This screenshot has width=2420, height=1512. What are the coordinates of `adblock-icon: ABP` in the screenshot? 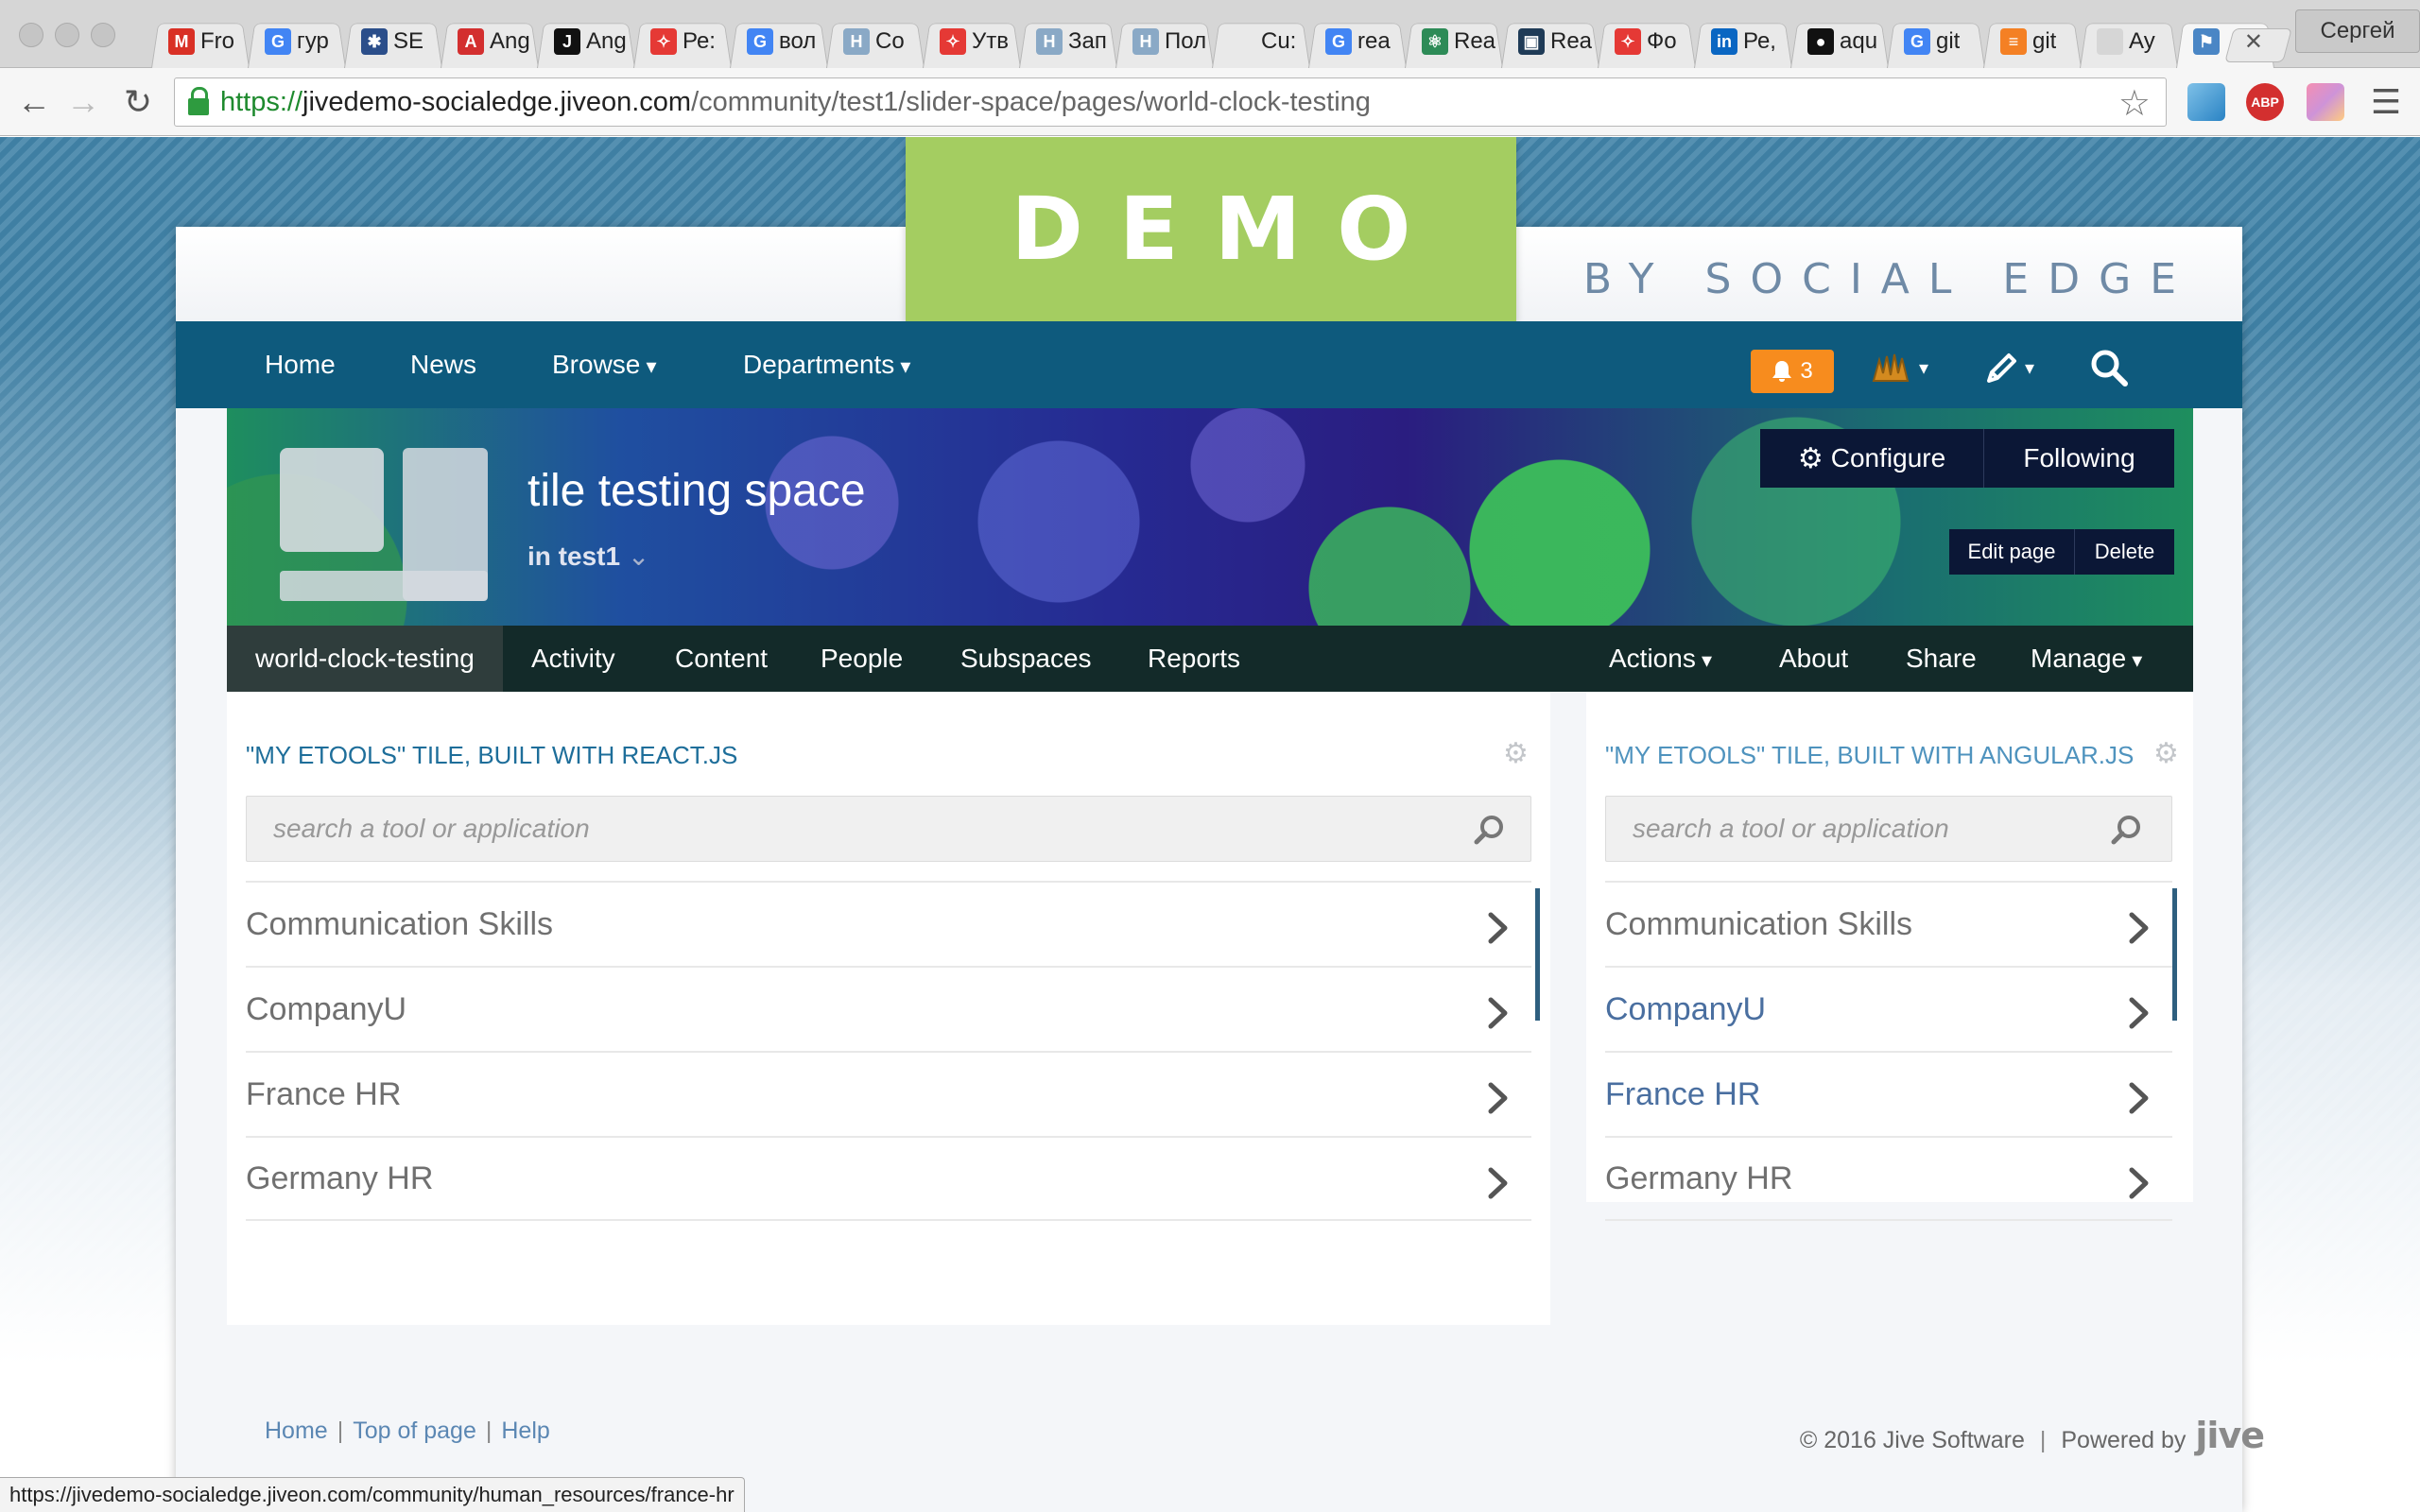 It's located at (2265, 102).